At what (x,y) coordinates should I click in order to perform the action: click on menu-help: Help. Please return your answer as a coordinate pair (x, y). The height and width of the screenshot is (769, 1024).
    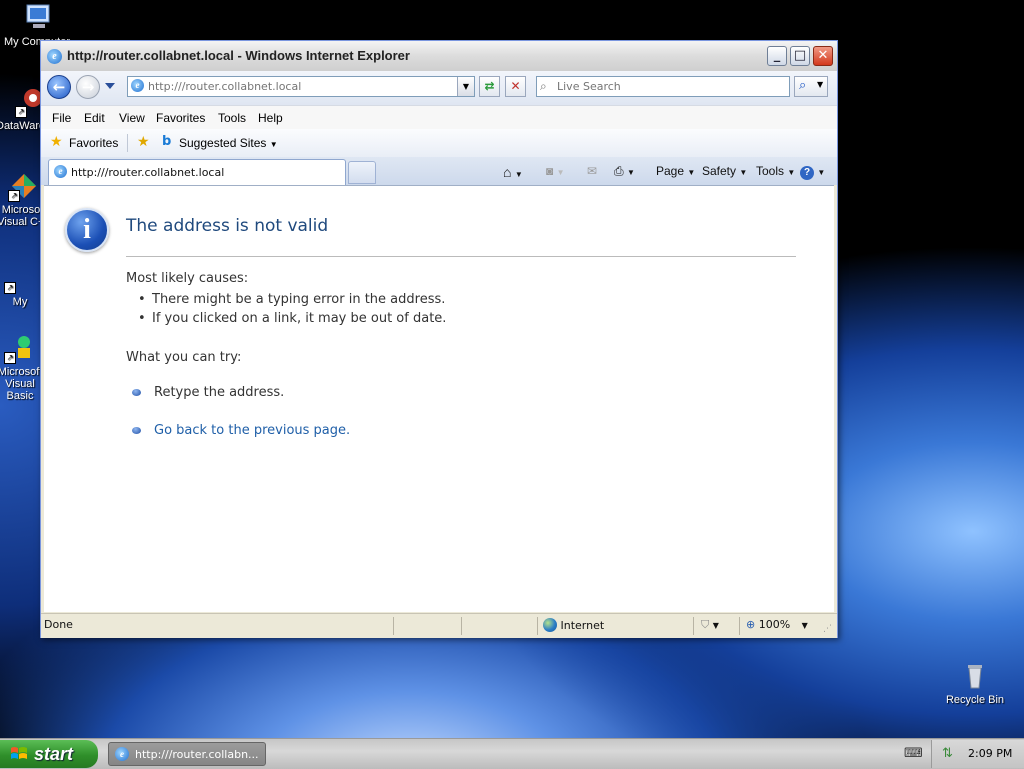
    Looking at the image, I should click on (270, 118).